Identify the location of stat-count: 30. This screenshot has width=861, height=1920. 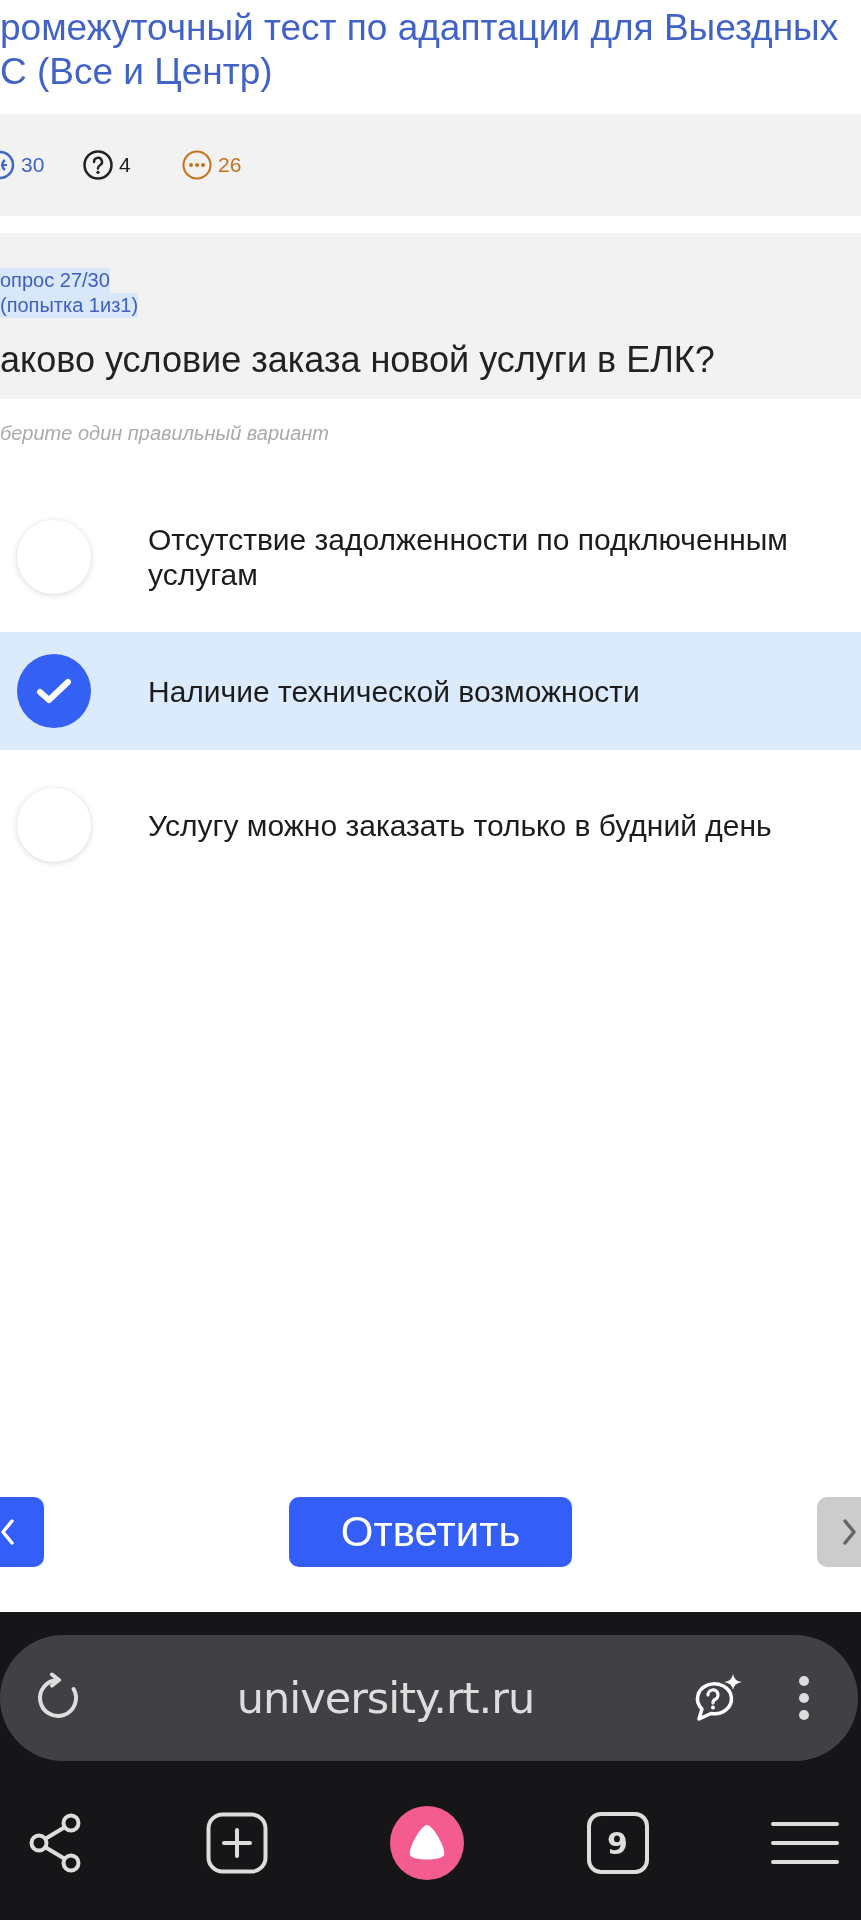
(33, 165).